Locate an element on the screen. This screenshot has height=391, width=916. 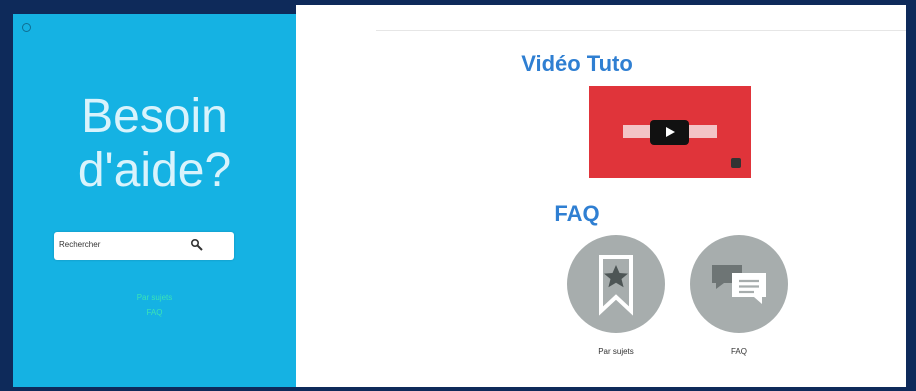
sidebar-link-topics: Par sujets is located at coordinates (154, 297).